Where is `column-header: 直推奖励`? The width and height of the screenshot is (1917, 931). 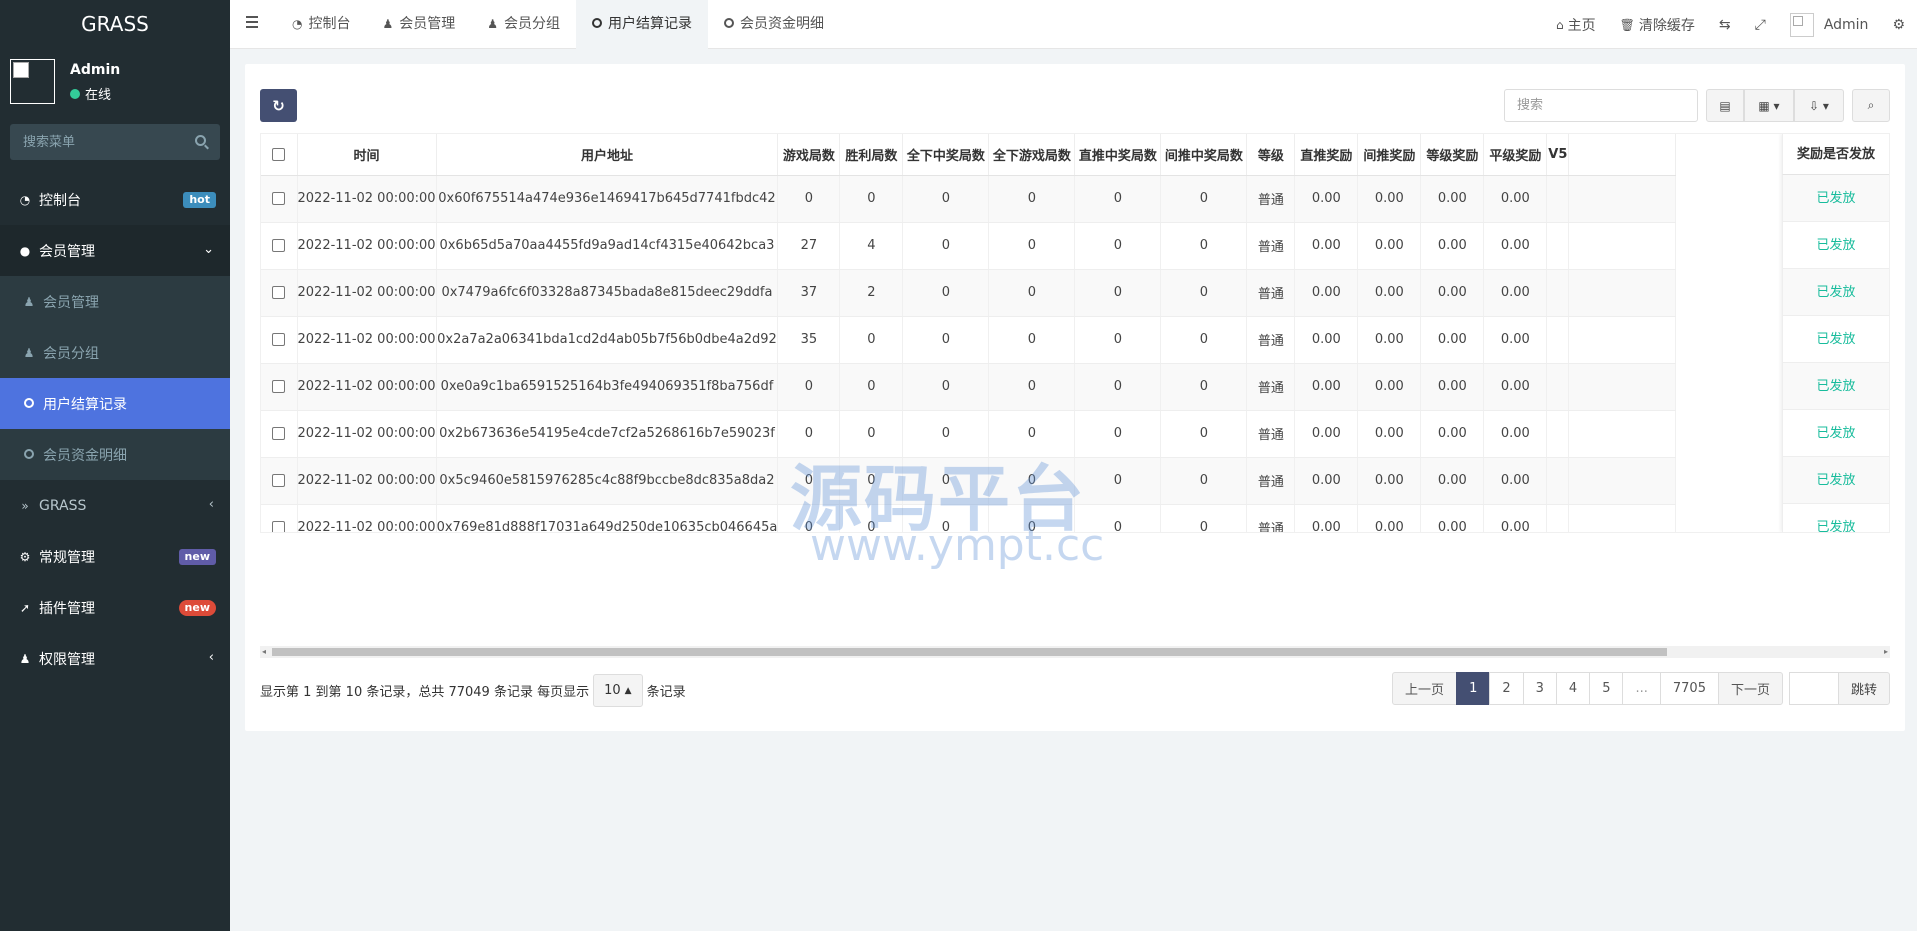 column-header: 直推奖励 is located at coordinates (1326, 155).